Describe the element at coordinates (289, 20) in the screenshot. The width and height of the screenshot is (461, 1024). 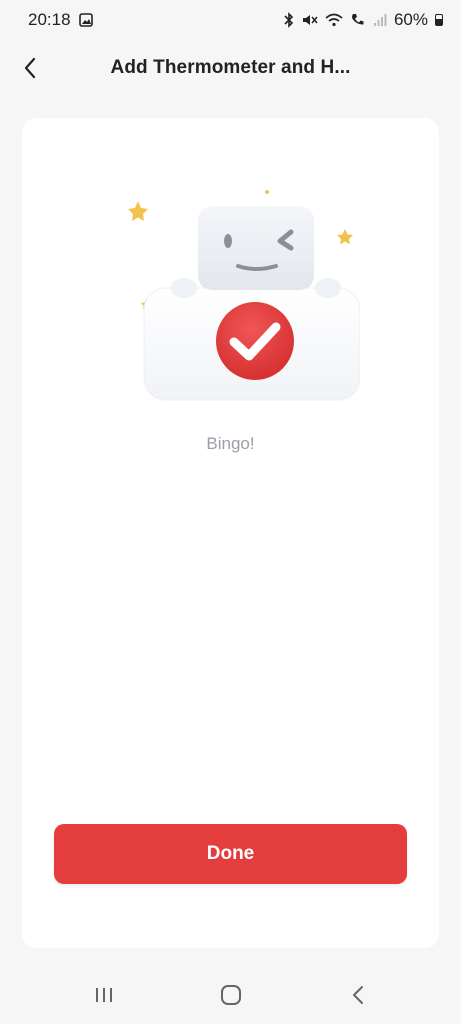
I see `bluetooth-icon` at that location.